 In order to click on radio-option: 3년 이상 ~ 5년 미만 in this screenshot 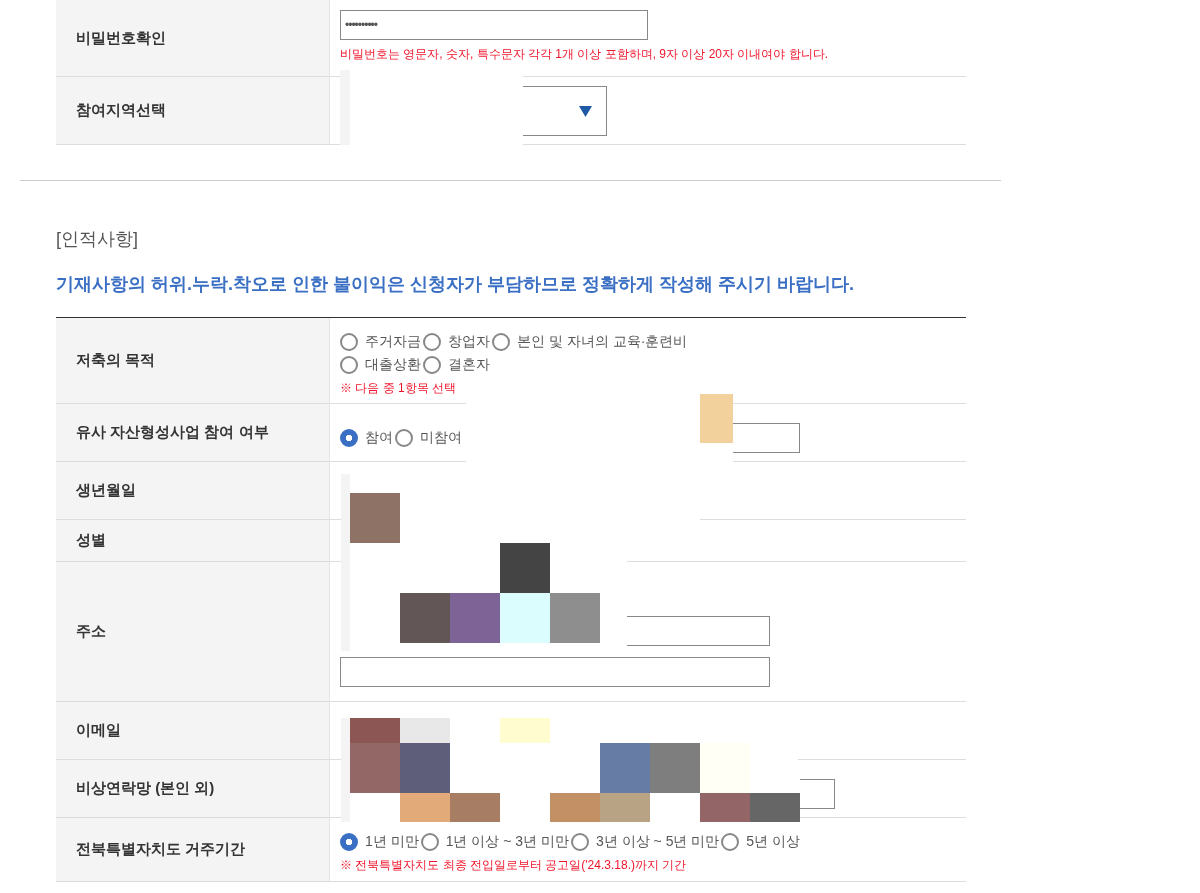, I will do `click(645, 842)`.